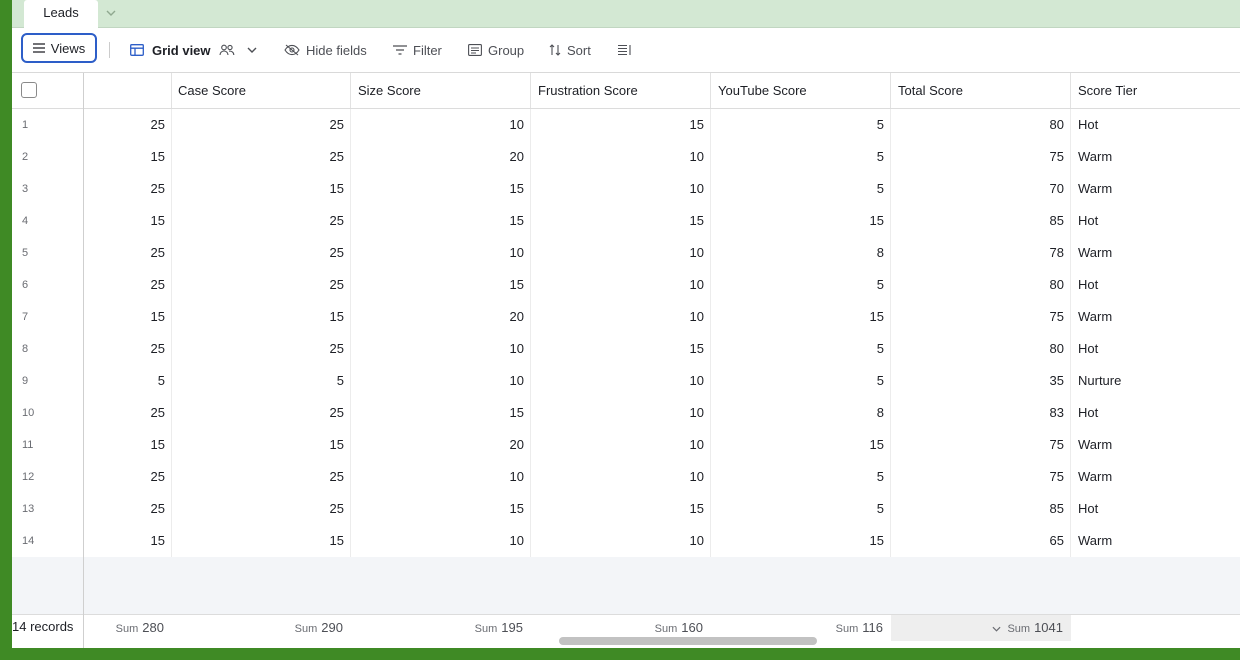 The width and height of the screenshot is (1240, 660). I want to click on table-row: 13 25 25 15 15 5 85 Hot, so click(626, 509).